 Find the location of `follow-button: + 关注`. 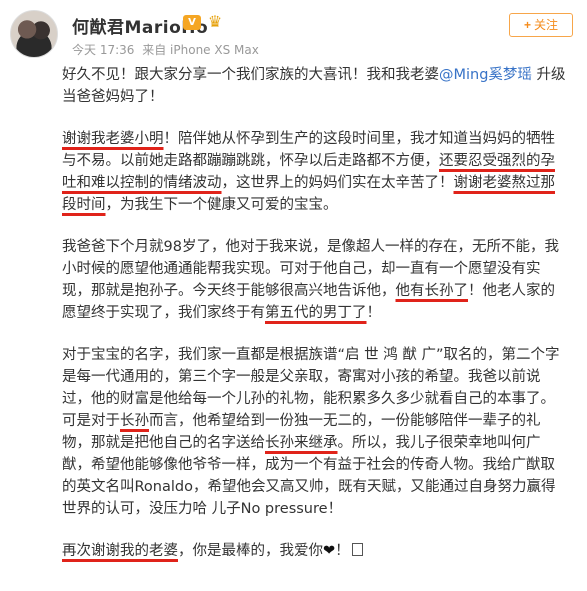

follow-button: + 关注 is located at coordinates (541, 25).